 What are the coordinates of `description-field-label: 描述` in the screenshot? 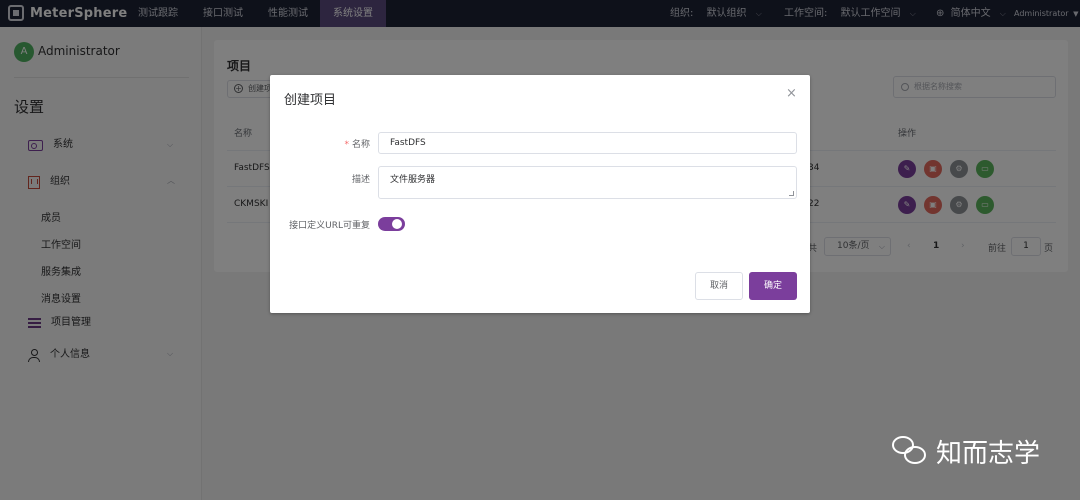 It's located at (360, 180).